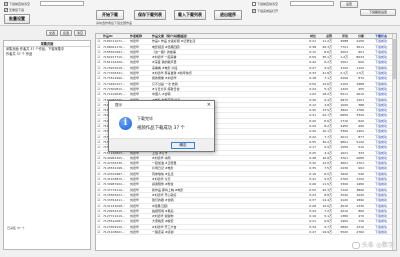 This screenshot has width=400, height=257. Describe the element at coordinates (62, 3) in the screenshot. I see `path-select` at that location.